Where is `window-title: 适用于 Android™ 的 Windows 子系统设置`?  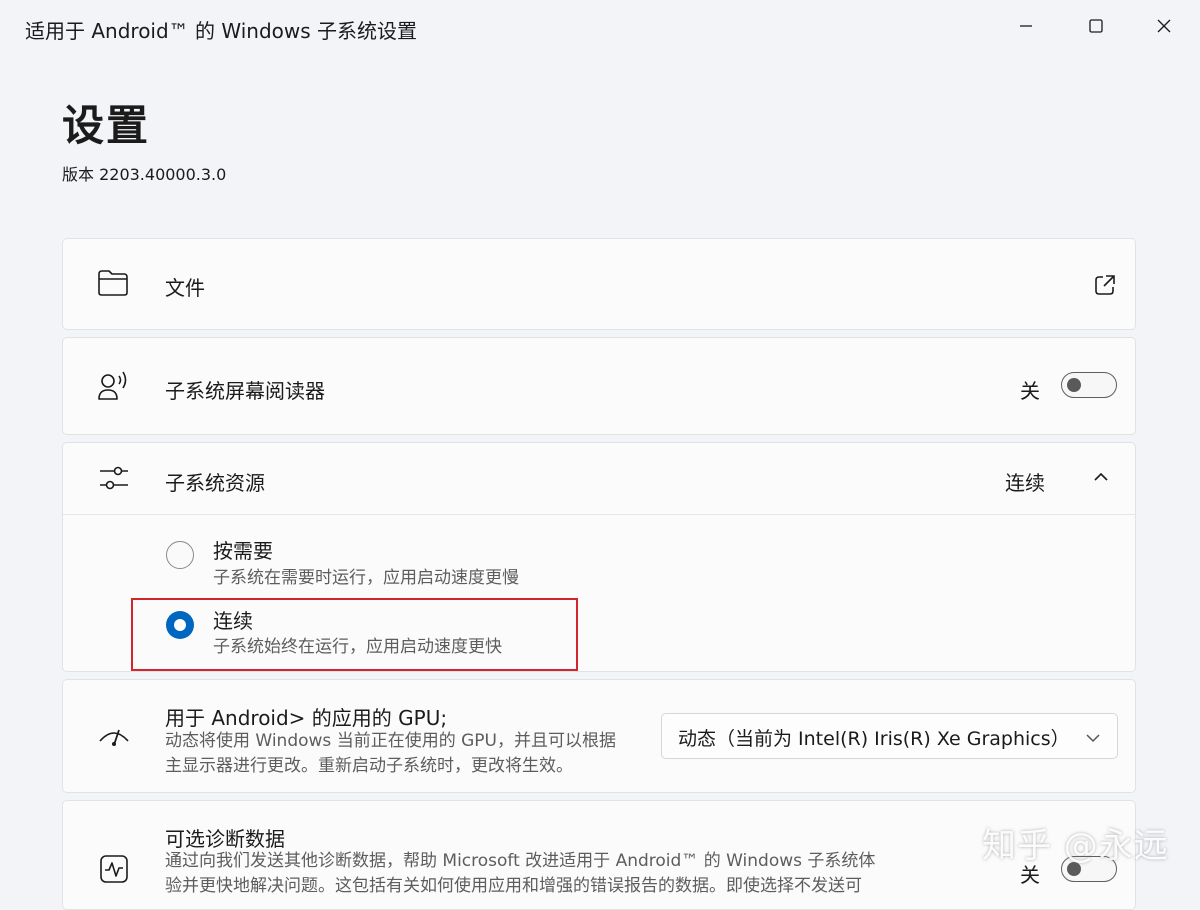
window-title: 适用于 Android™ 的 Windows 子系统设置 is located at coordinates (221, 31).